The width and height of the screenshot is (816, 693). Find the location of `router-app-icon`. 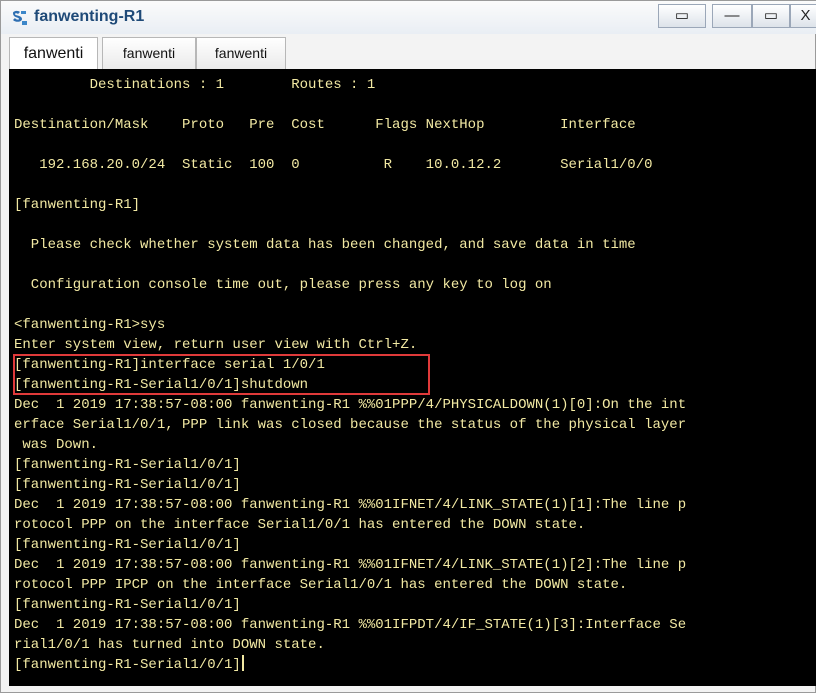

router-app-icon is located at coordinates (20, 17).